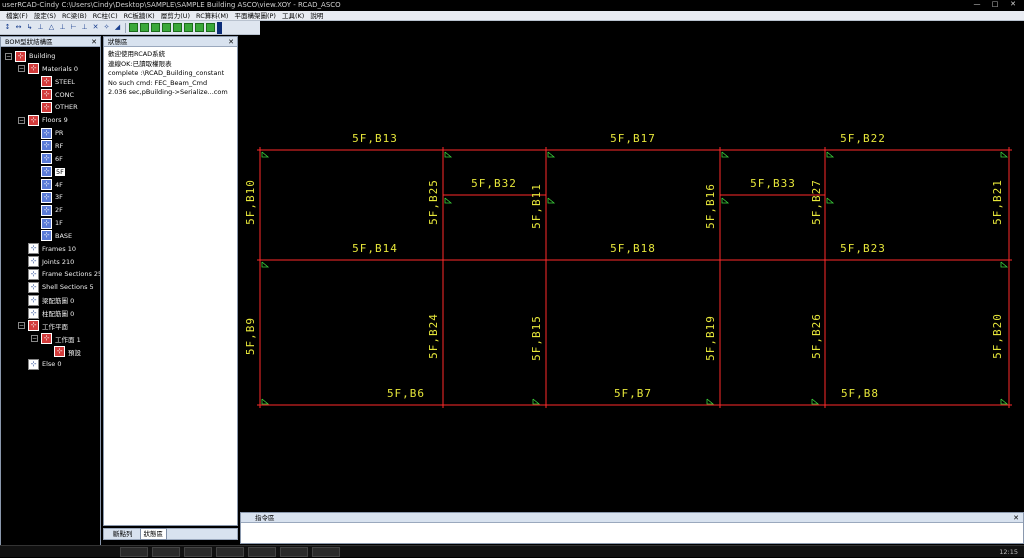  Describe the element at coordinates (633, 248) in the screenshot. I see `beam-label: 5F,B18` at that location.